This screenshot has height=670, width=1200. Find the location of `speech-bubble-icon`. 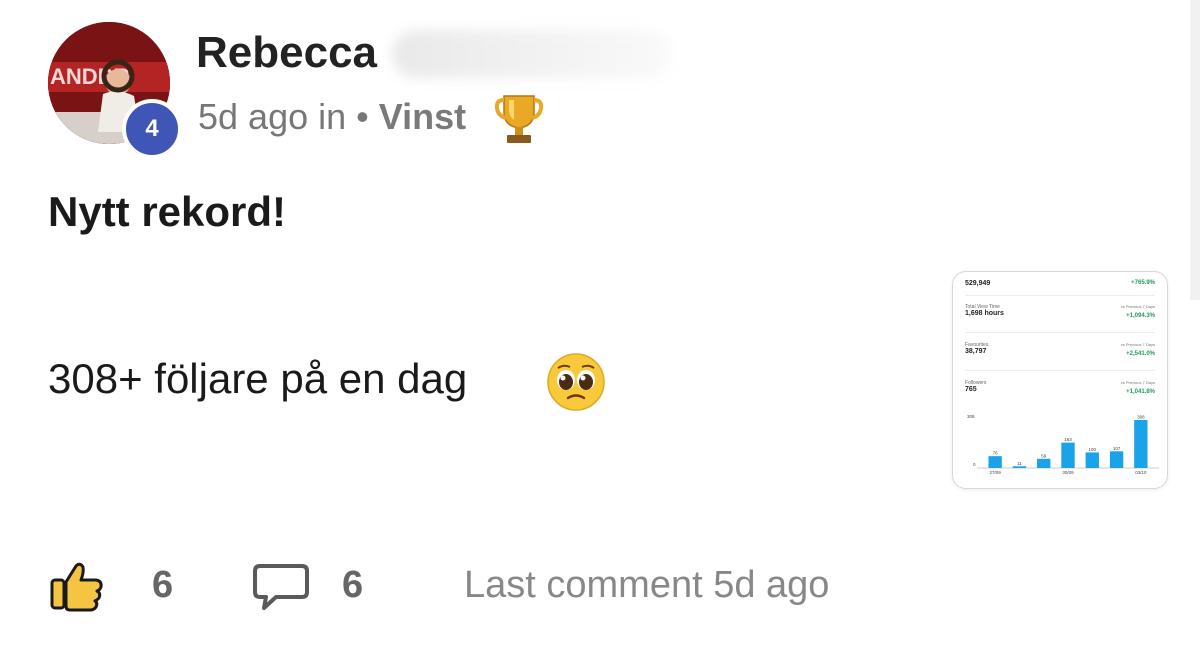

speech-bubble-icon is located at coordinates (281, 589).